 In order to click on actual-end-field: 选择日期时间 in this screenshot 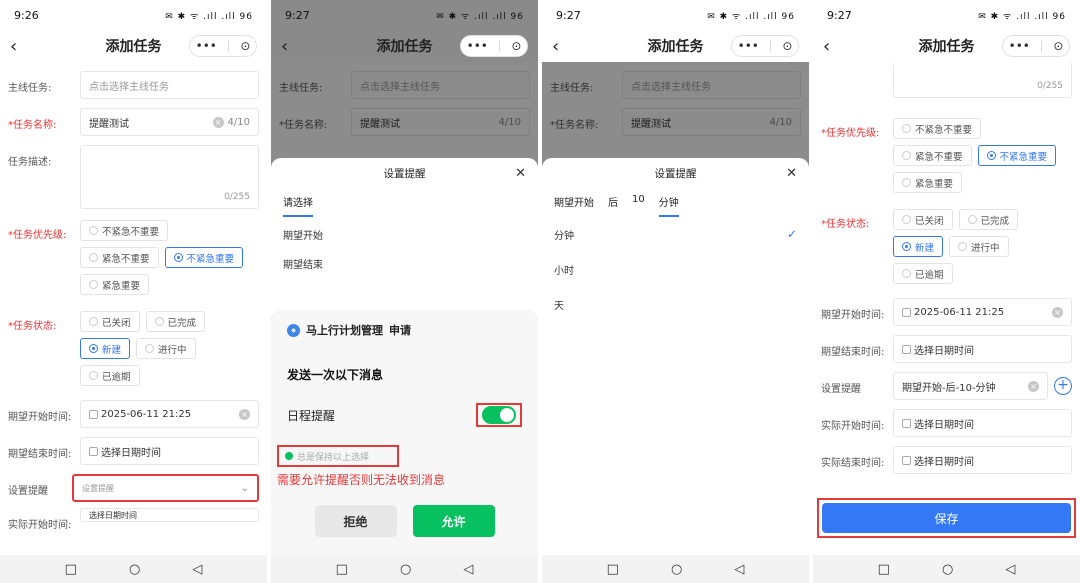, I will do `click(982, 460)`.